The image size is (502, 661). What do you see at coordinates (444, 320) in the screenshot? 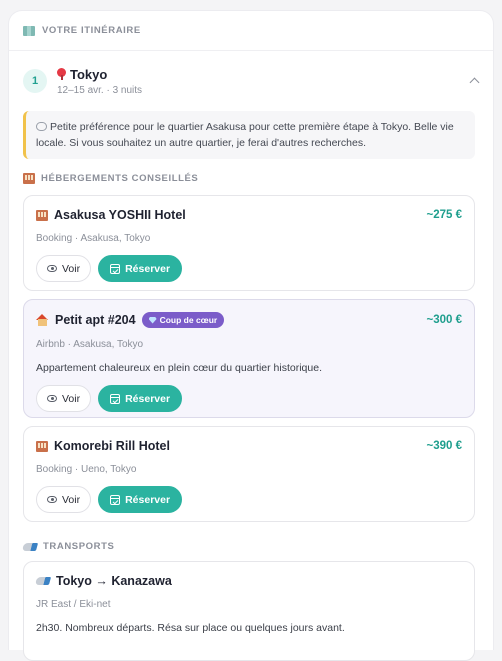
I see `lodging-price: ~300 €` at bounding box center [444, 320].